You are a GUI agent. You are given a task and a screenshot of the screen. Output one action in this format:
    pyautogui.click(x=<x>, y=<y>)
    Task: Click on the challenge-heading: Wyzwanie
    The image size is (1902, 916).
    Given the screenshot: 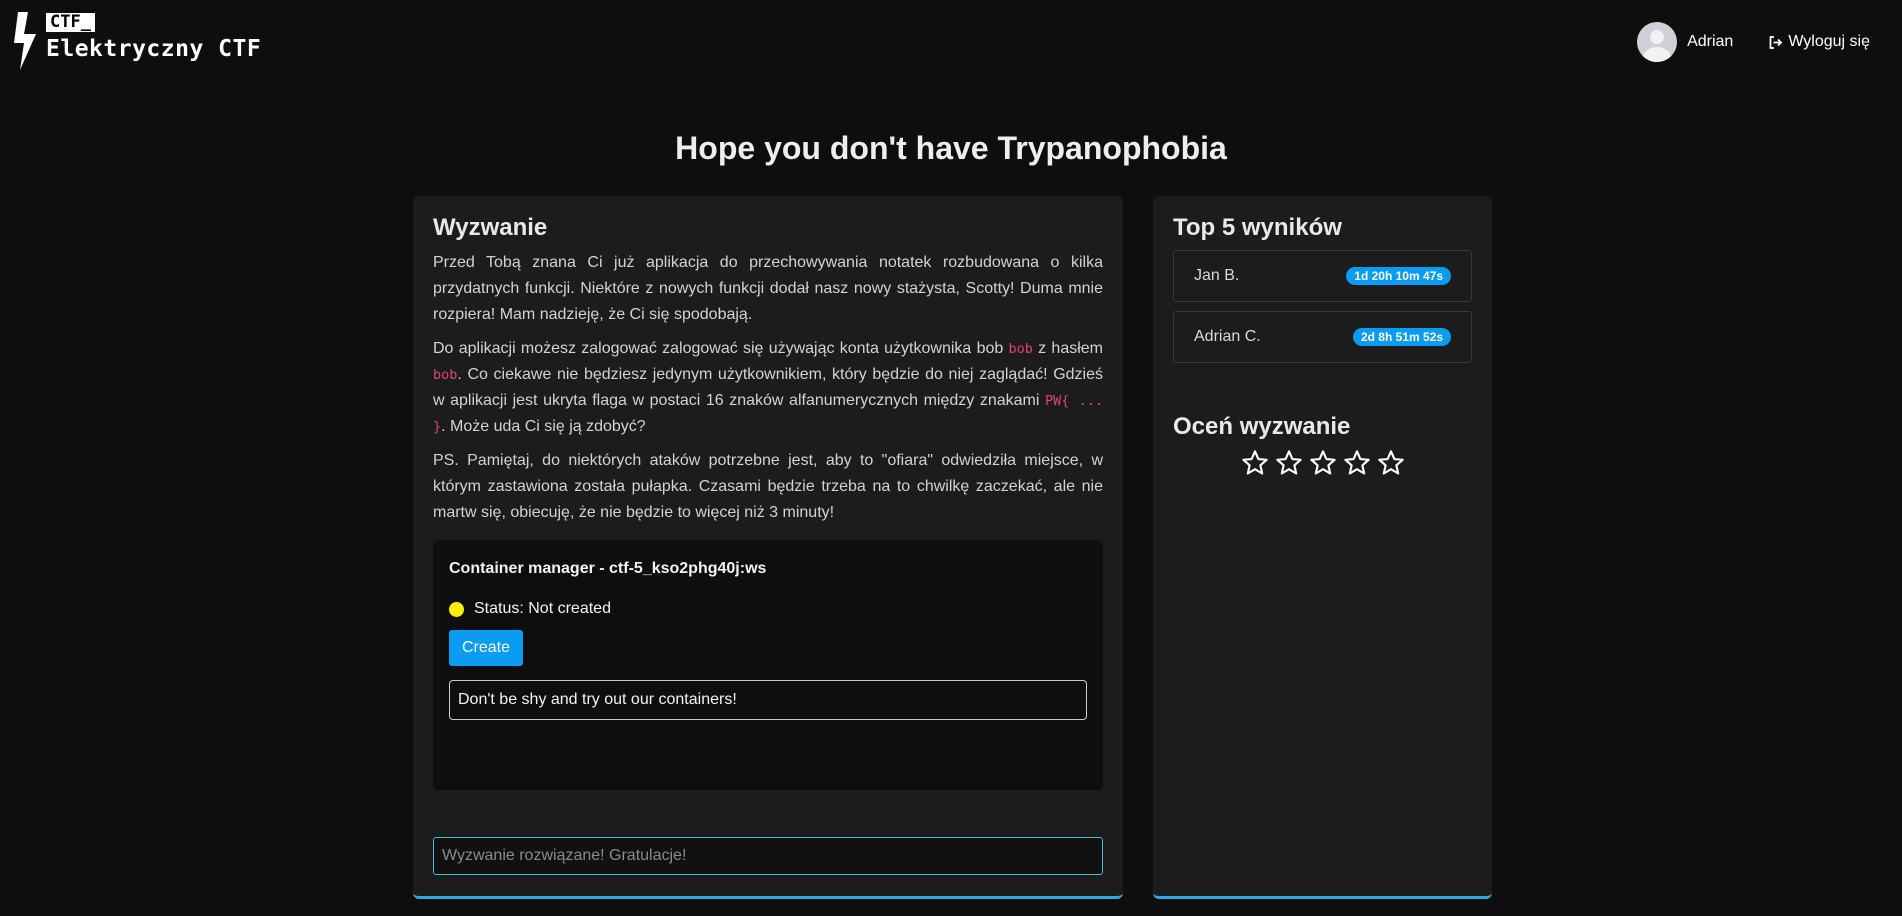 What is the action you would take?
    pyautogui.click(x=490, y=227)
    